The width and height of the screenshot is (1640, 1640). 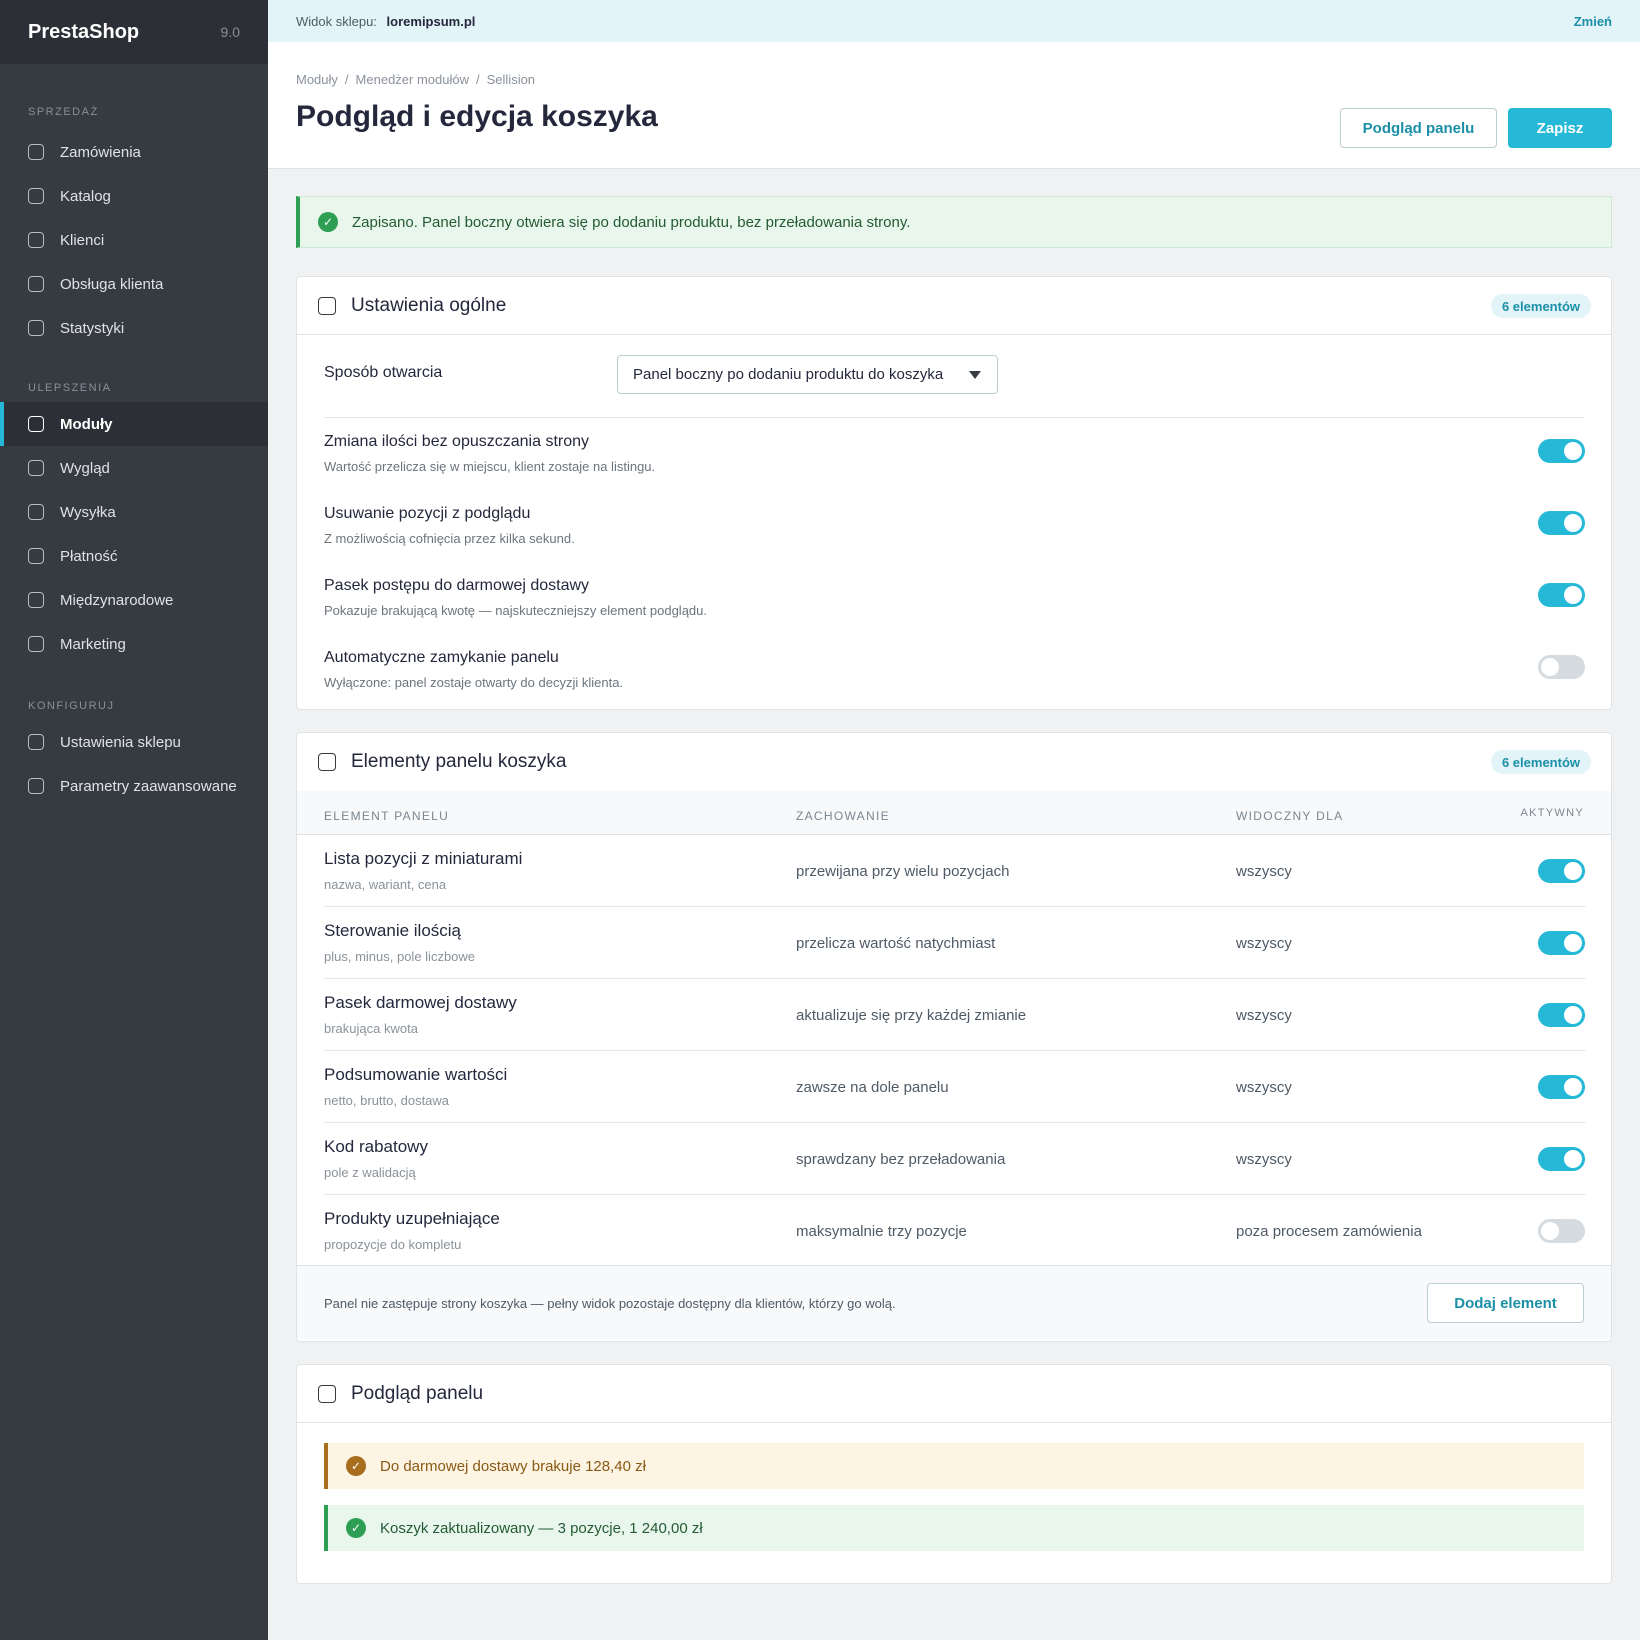 What do you see at coordinates (457, 585) in the screenshot?
I see `setting-label: Pasek postępu do darmowej dostawy` at bounding box center [457, 585].